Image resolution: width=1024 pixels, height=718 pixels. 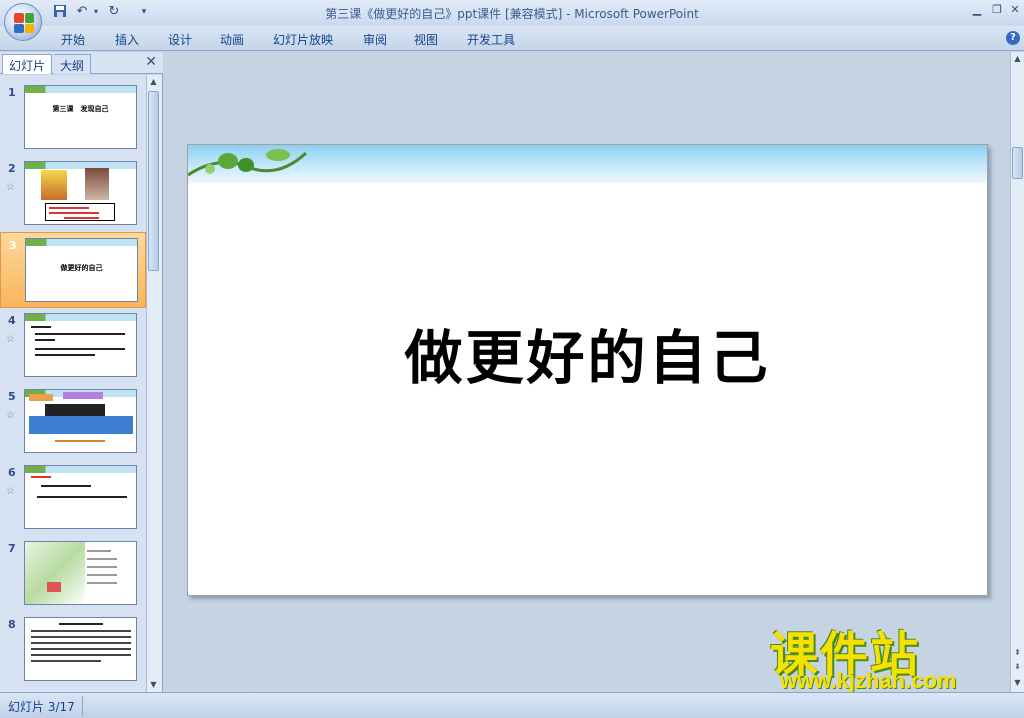 What do you see at coordinates (144, 12) in the screenshot?
I see `customize-qat-icon: ▾` at bounding box center [144, 12].